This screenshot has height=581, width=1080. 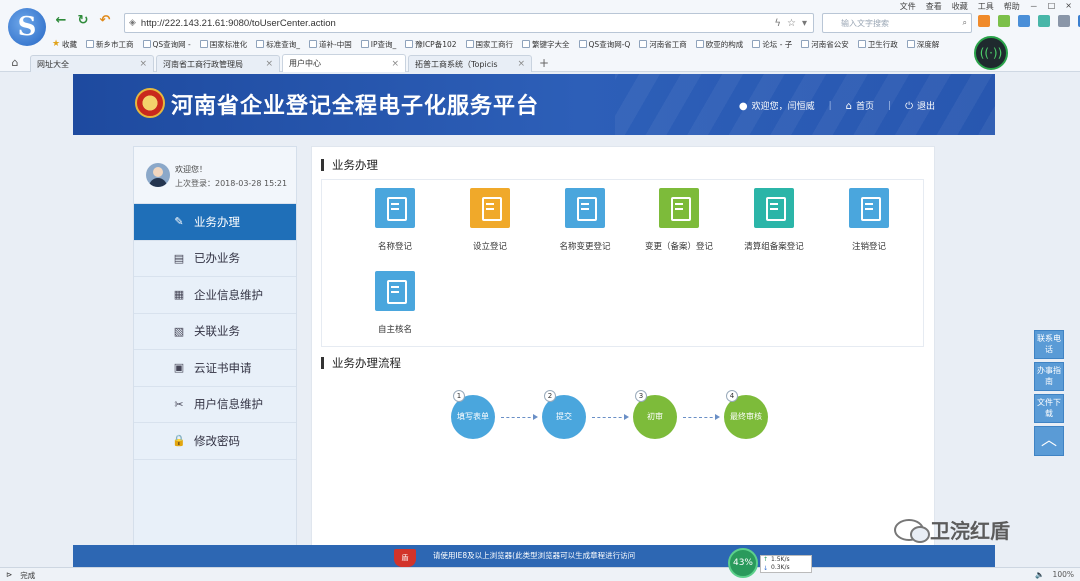 I want to click on business-item: 清算组备案登记, so click(x=774, y=220).